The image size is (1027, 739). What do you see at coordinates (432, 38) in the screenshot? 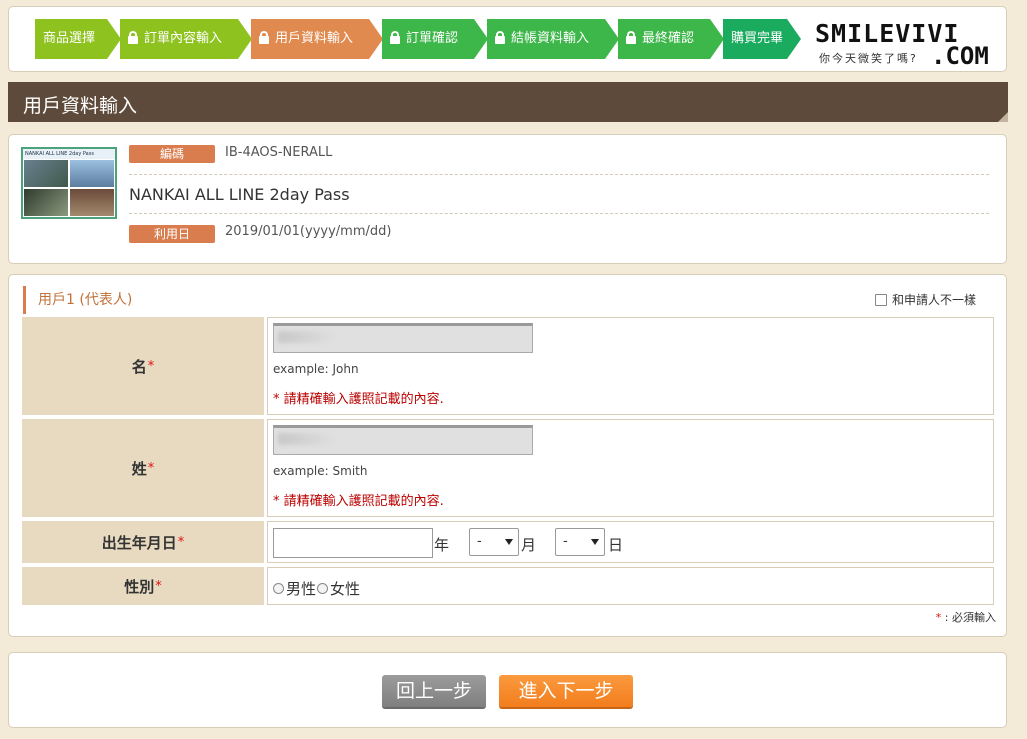
I see `step-label: 訂單確認` at bounding box center [432, 38].